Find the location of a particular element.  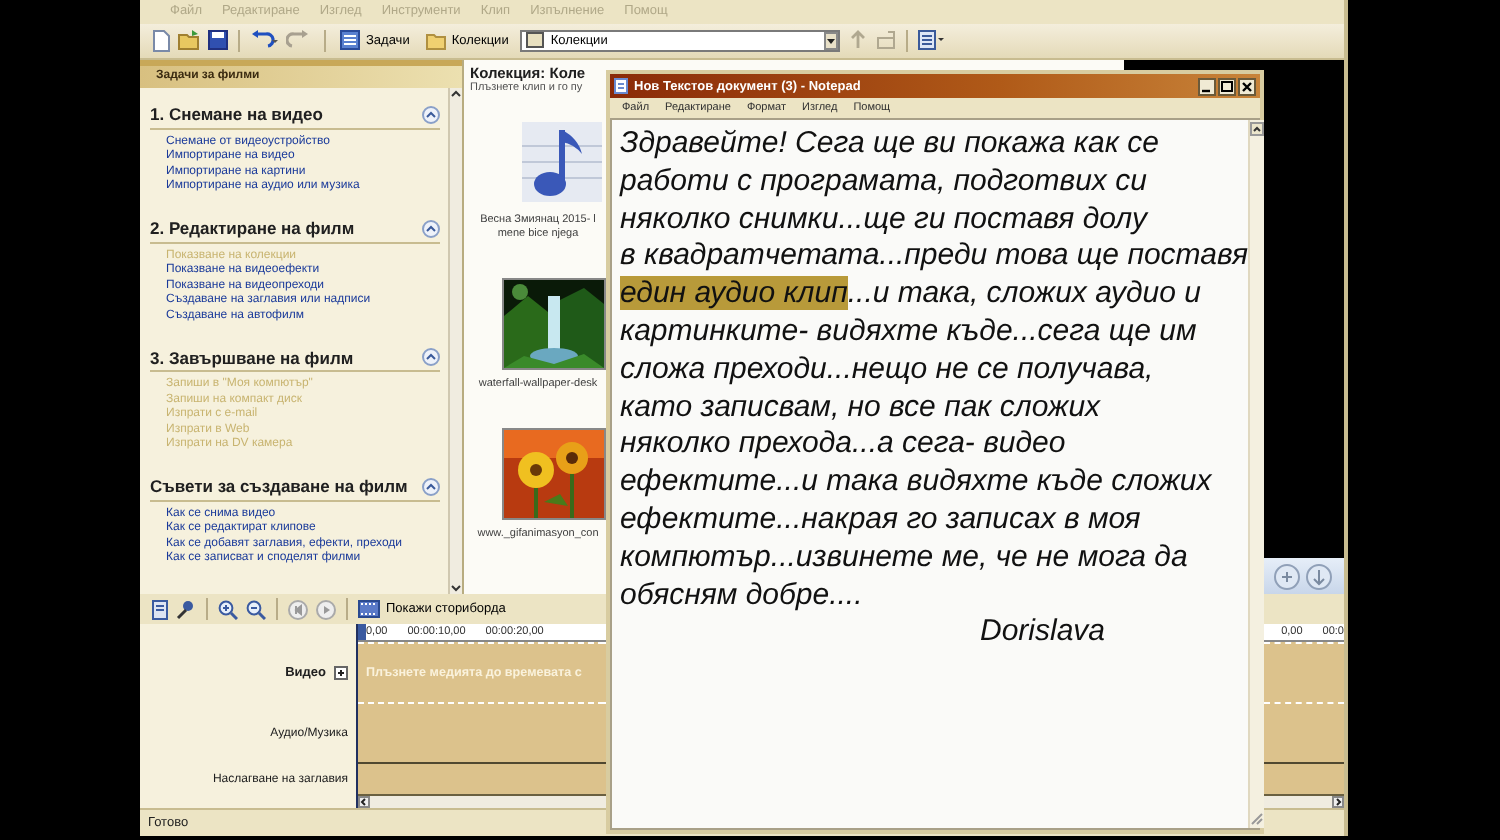

text-line: няколко снимки...ще ги поставя долу is located at coordinates (883, 218).